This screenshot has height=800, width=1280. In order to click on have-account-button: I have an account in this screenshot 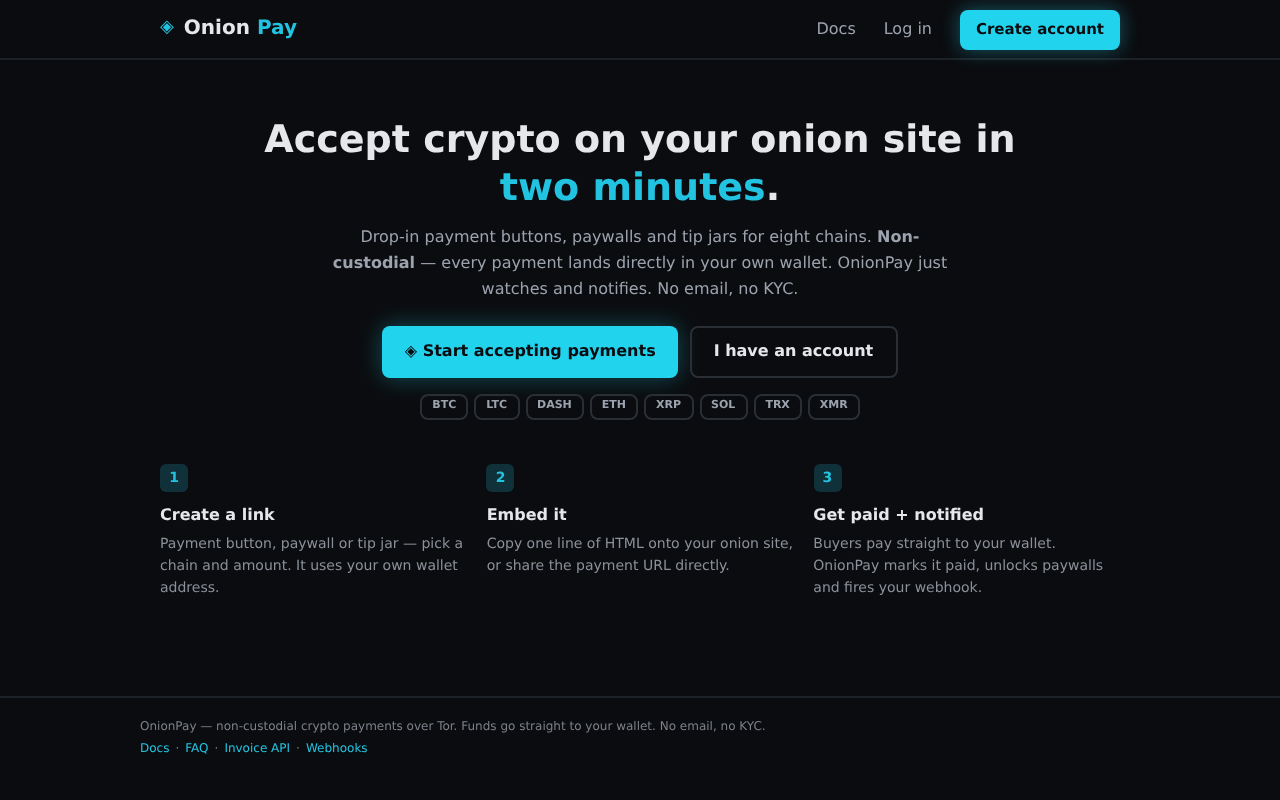, I will do `click(793, 352)`.